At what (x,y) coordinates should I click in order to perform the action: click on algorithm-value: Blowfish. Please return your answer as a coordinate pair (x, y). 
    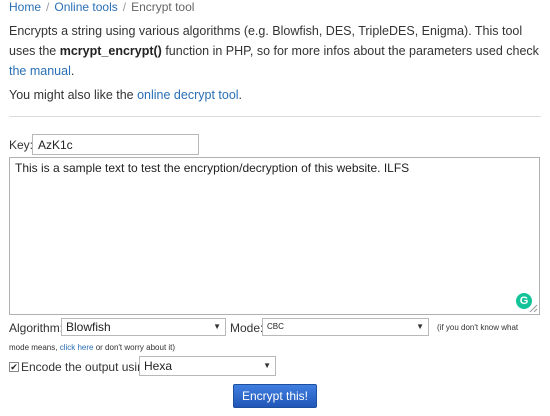
    Looking at the image, I should click on (88, 327).